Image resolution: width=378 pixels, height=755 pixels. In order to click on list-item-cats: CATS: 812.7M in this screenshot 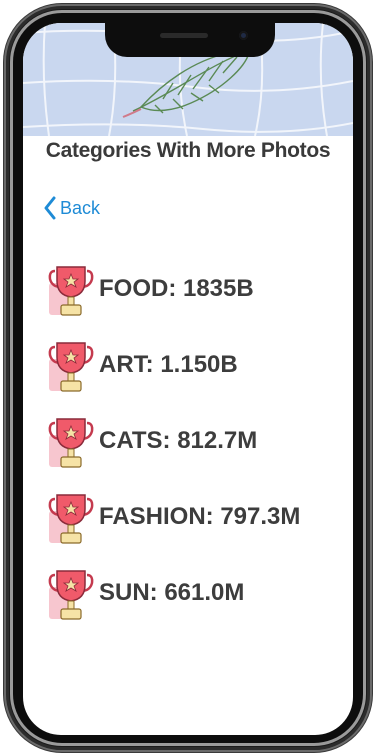, I will do `click(197, 453)`.